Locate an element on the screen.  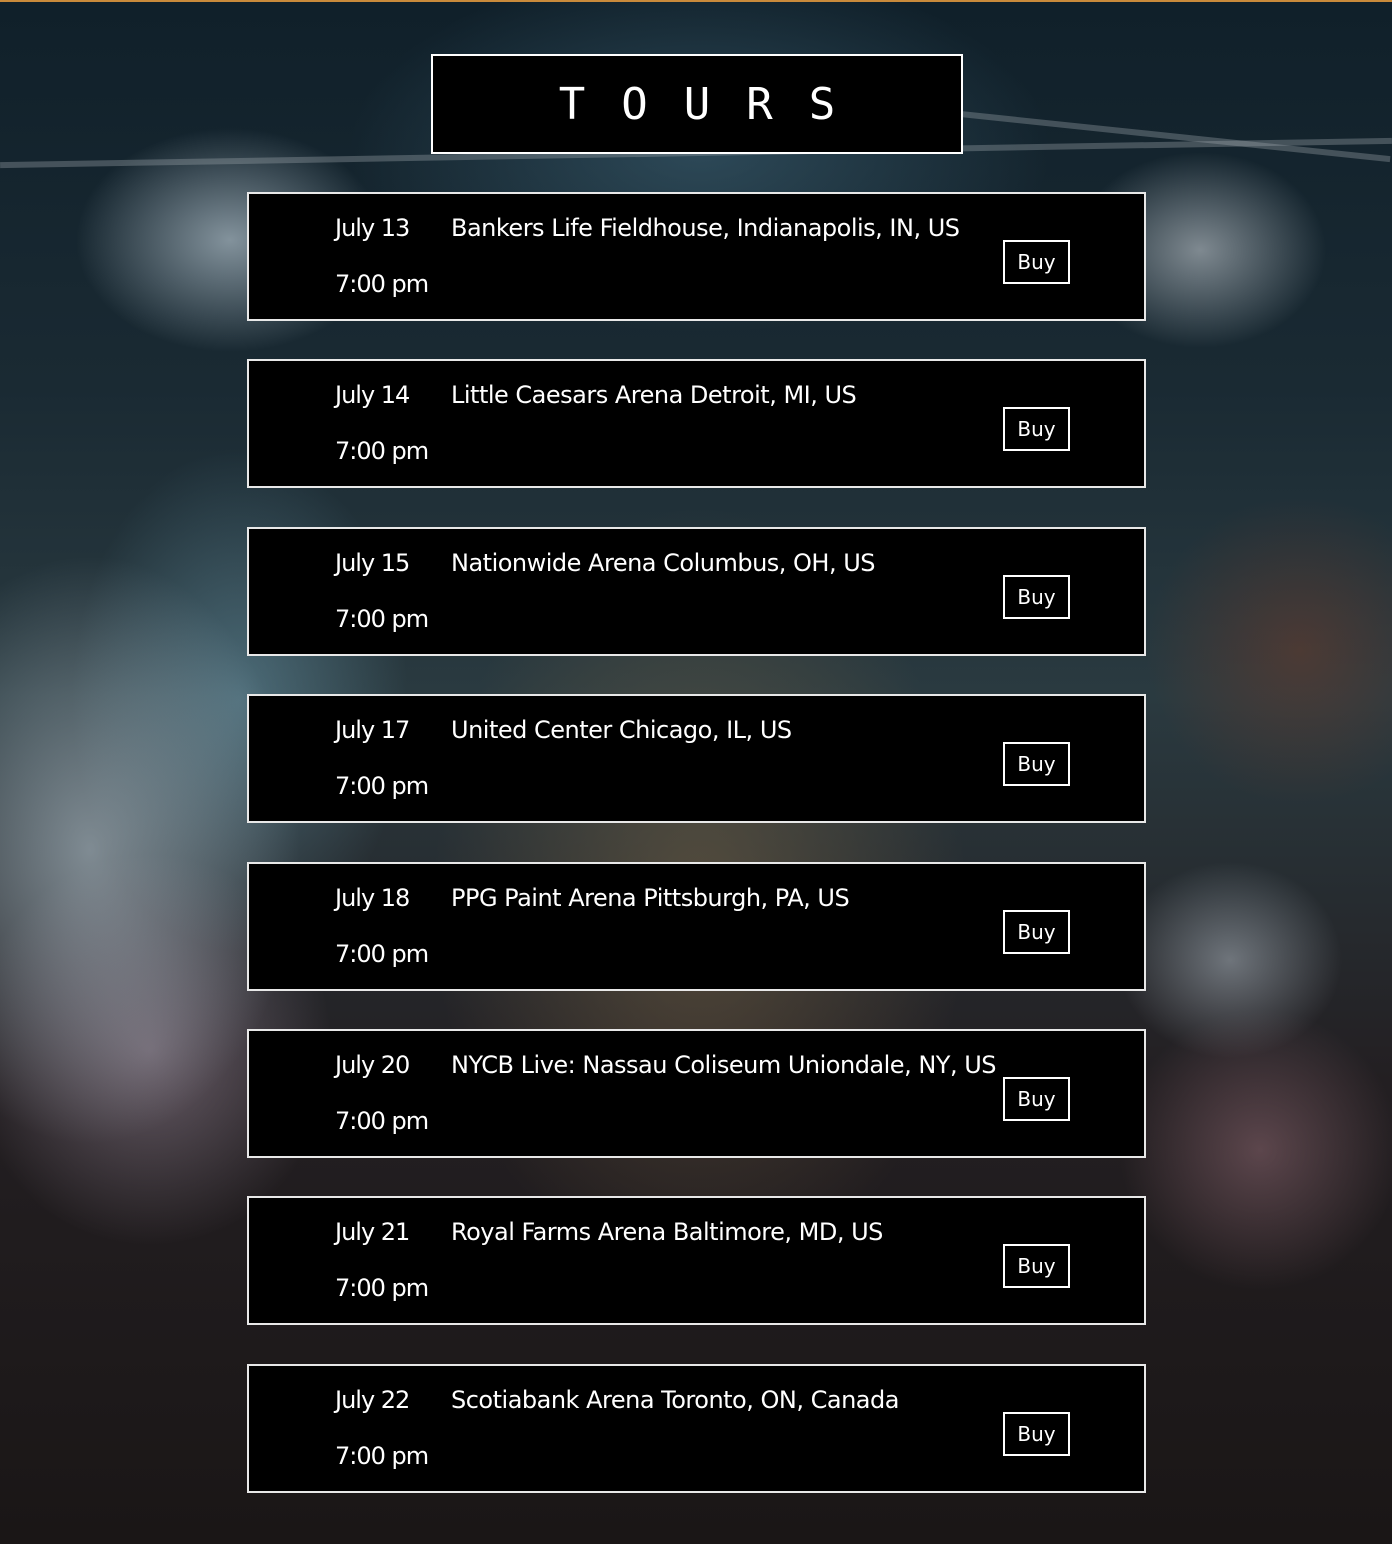
page-title: TOURS is located at coordinates (715, 104).